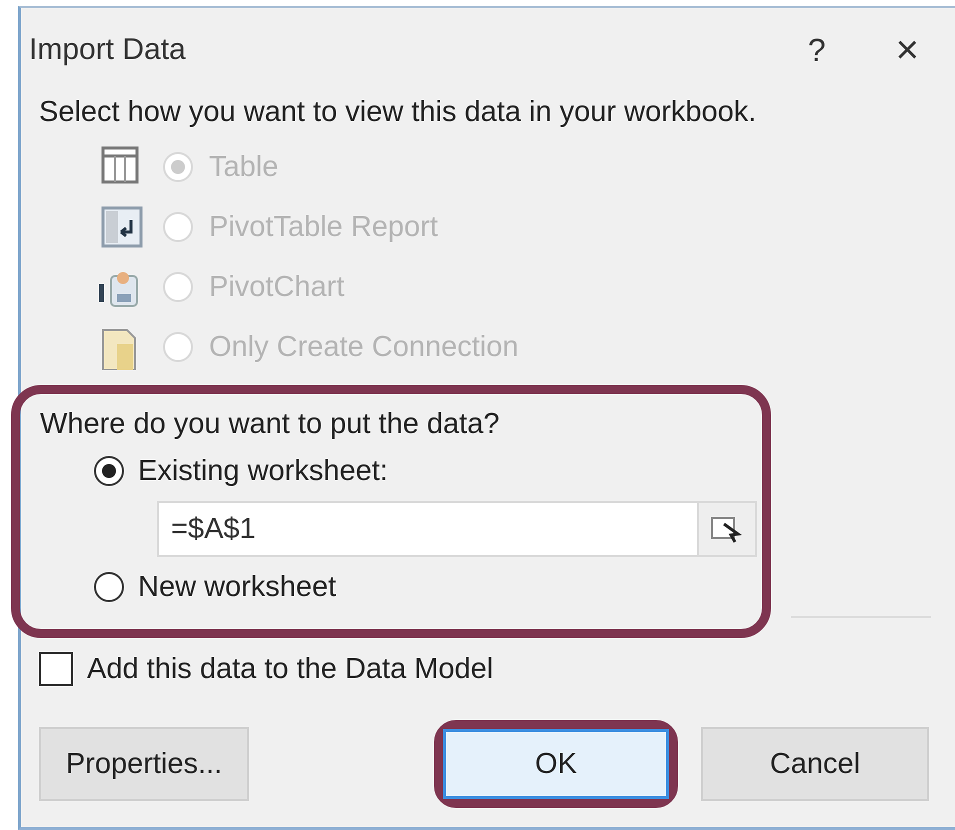 The width and height of the screenshot is (955, 830). I want to click on option-label: PivotChart, so click(276, 287).